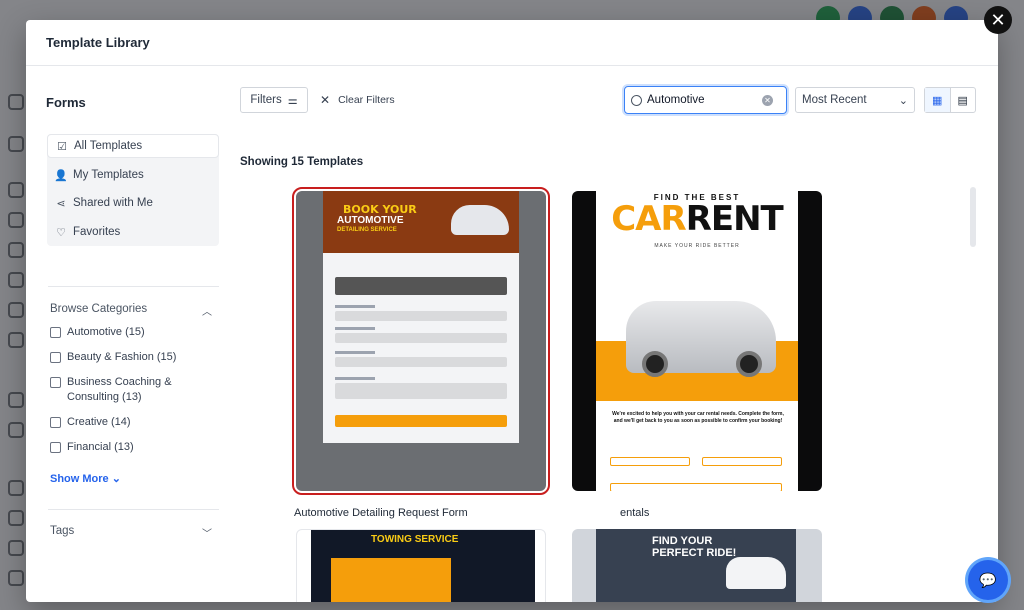  I want to click on template-card-towing-service: TOWING SERVICE, so click(421, 565).